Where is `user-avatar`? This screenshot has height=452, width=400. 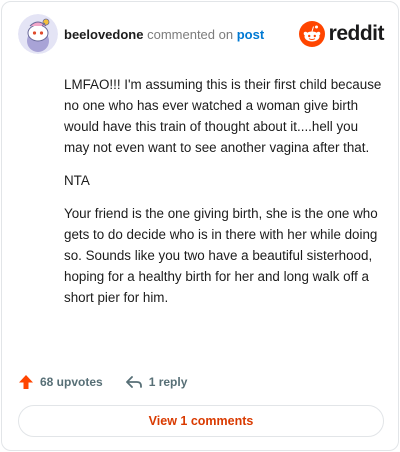 user-avatar is located at coordinates (38, 34).